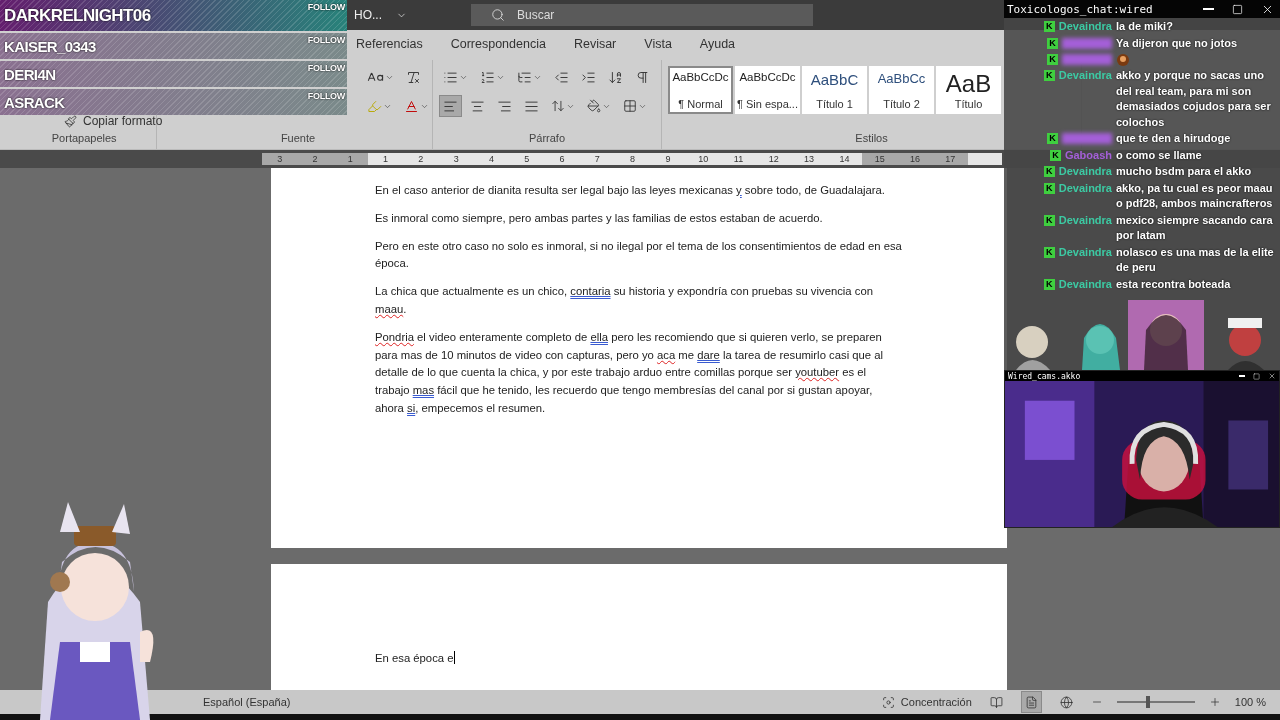  I want to click on clipboard-command: Copiar formato, so click(113, 121).